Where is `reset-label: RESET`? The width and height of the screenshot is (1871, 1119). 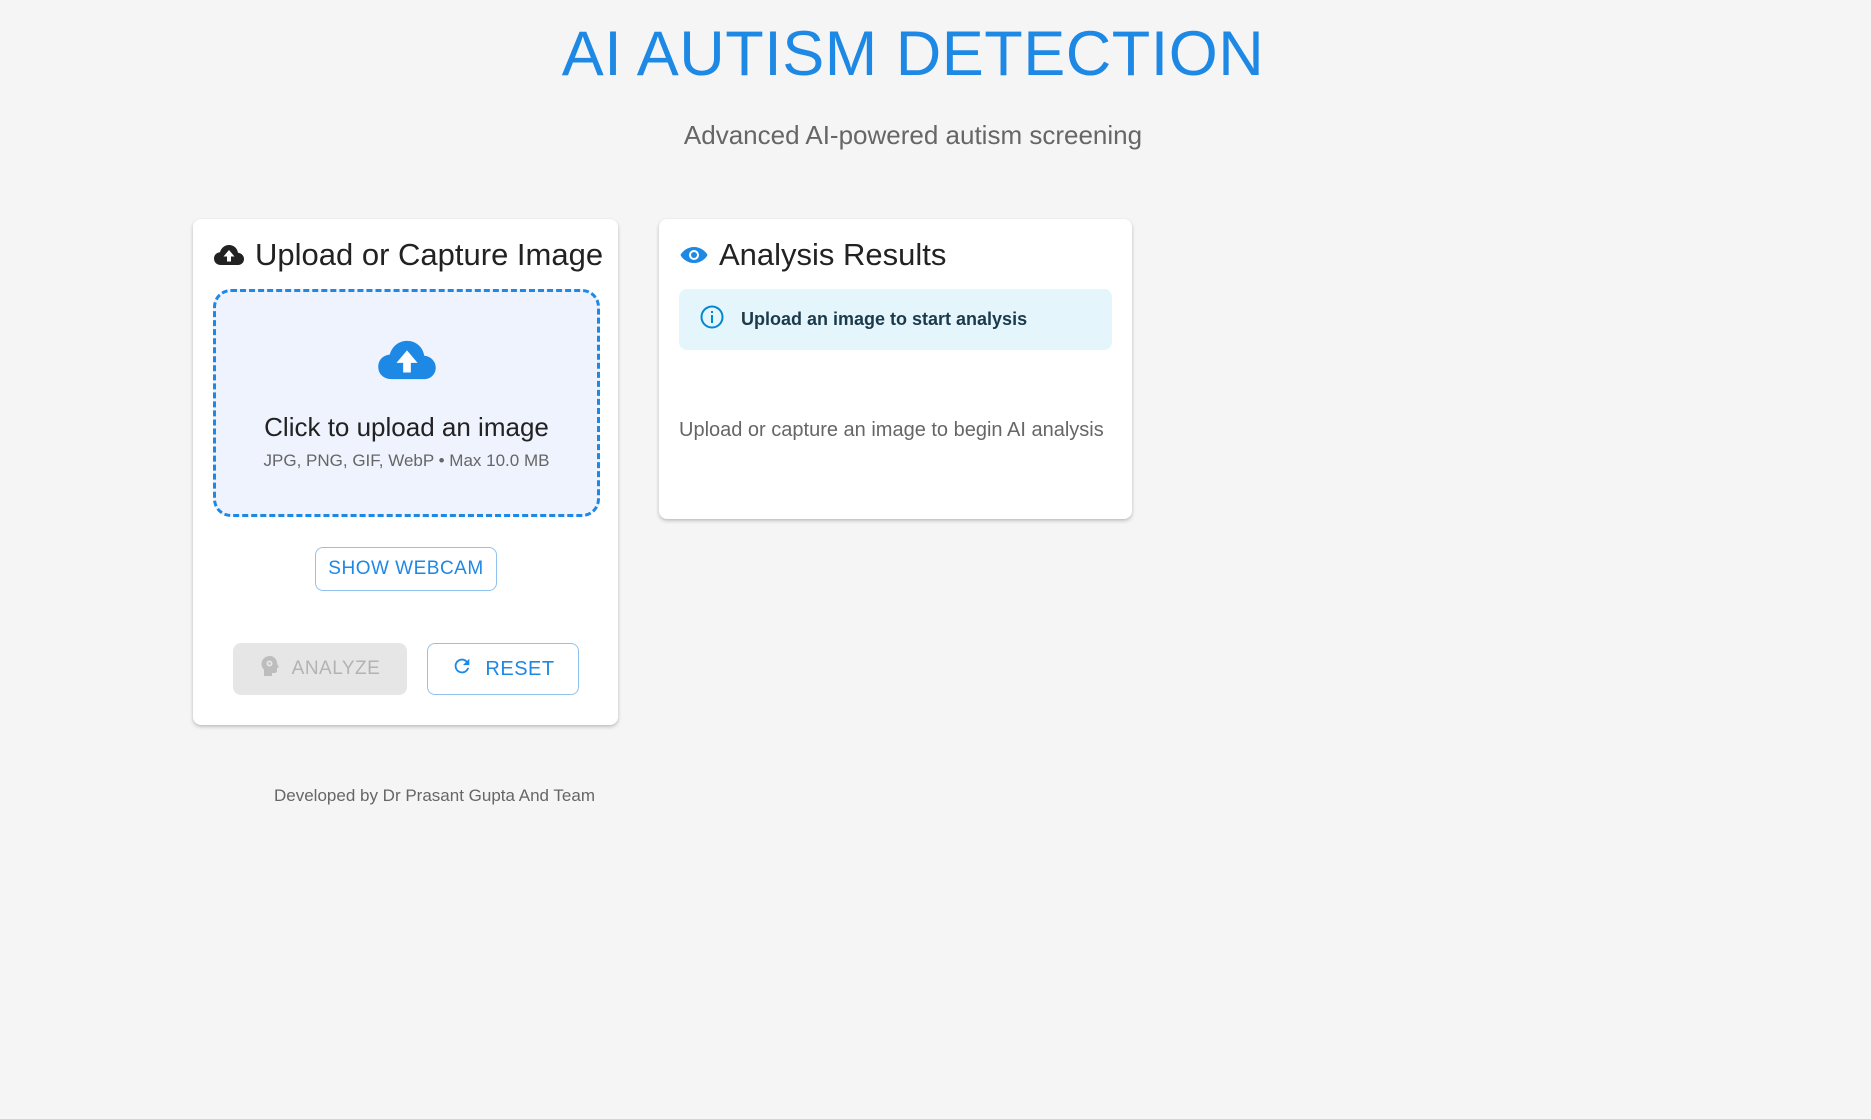
reset-label: RESET is located at coordinates (520, 668).